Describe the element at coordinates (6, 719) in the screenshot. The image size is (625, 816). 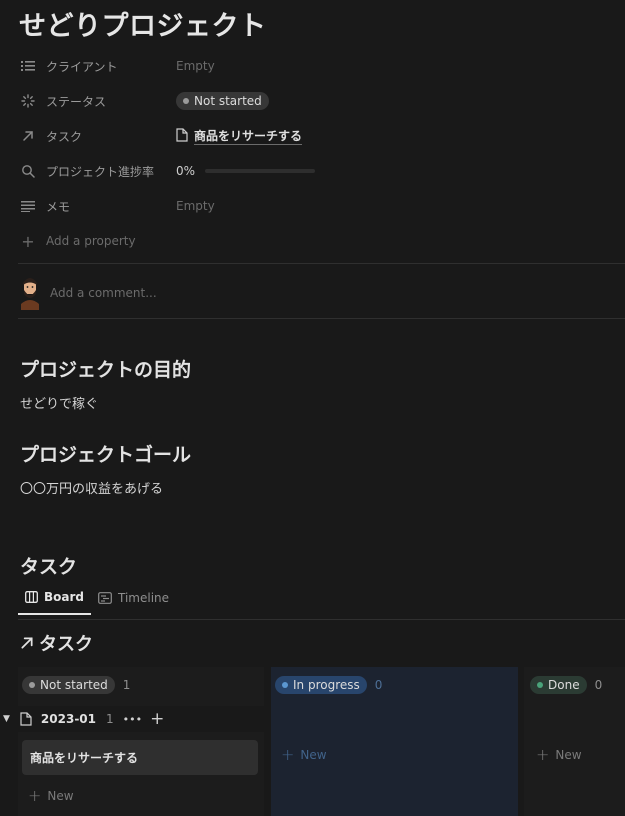
I see `collapse-triangle-icon: ▼` at that location.